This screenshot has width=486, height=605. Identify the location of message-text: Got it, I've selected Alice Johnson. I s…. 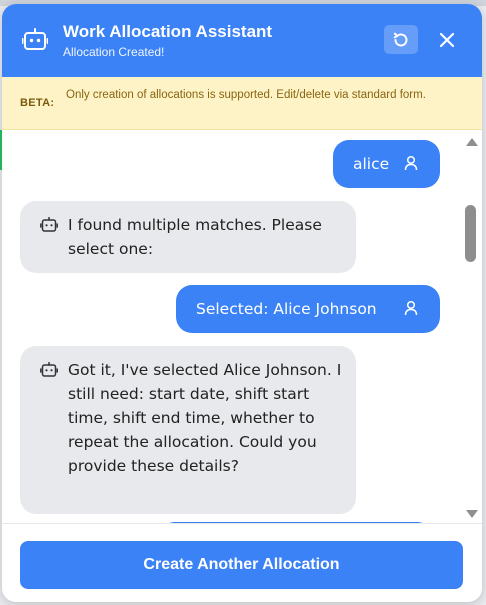
(205, 418).